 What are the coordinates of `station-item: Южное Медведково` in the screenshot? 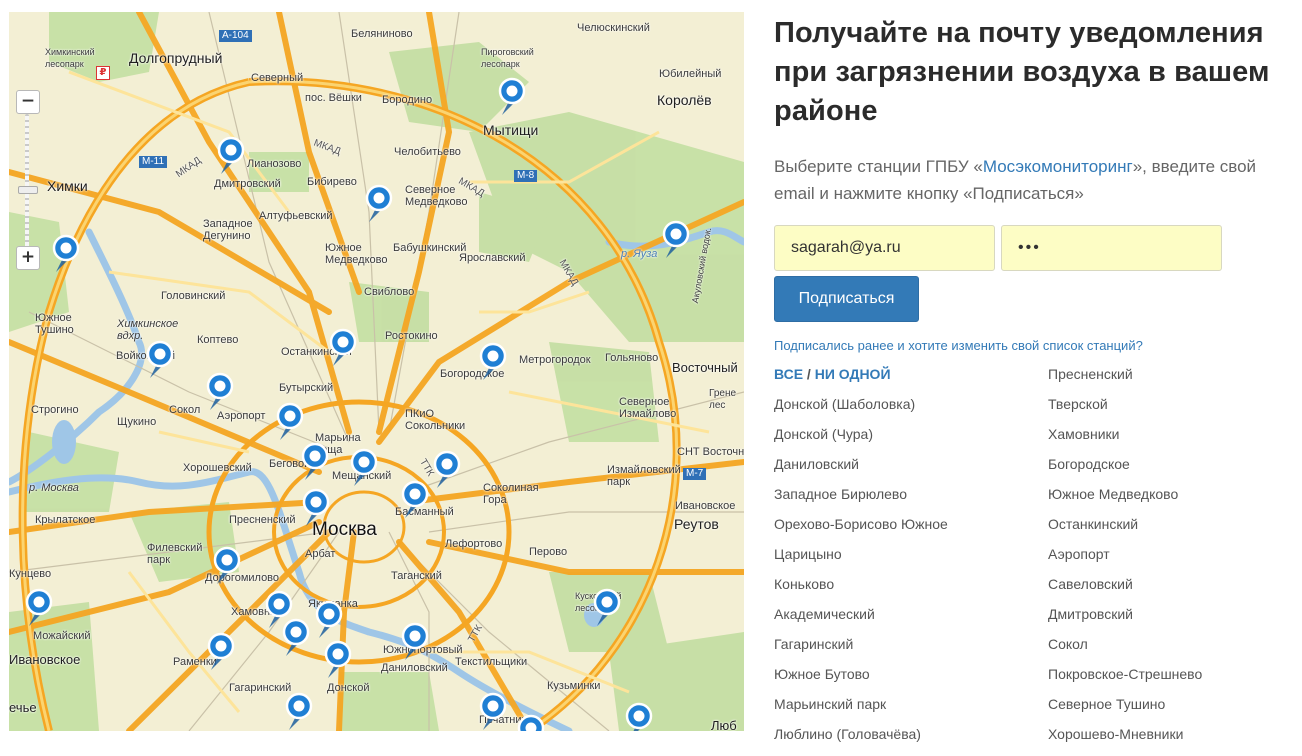 It's located at (1166, 501).